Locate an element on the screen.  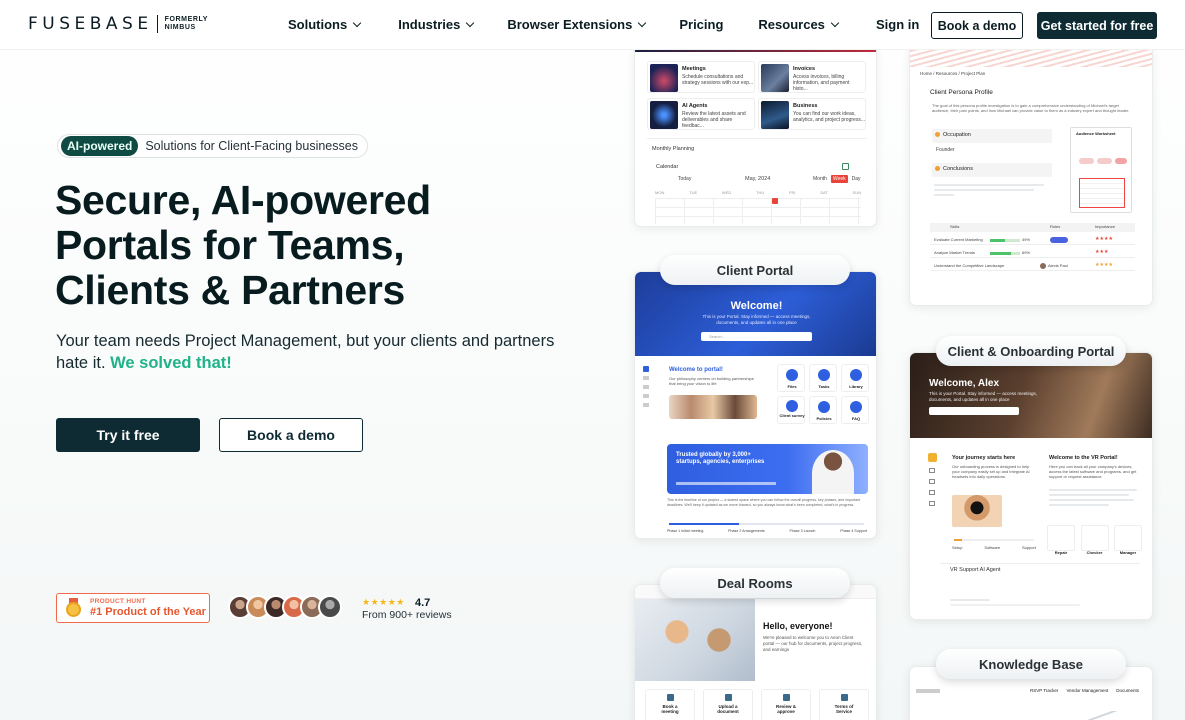
policies-label: Policies is located at coordinates (824, 418).